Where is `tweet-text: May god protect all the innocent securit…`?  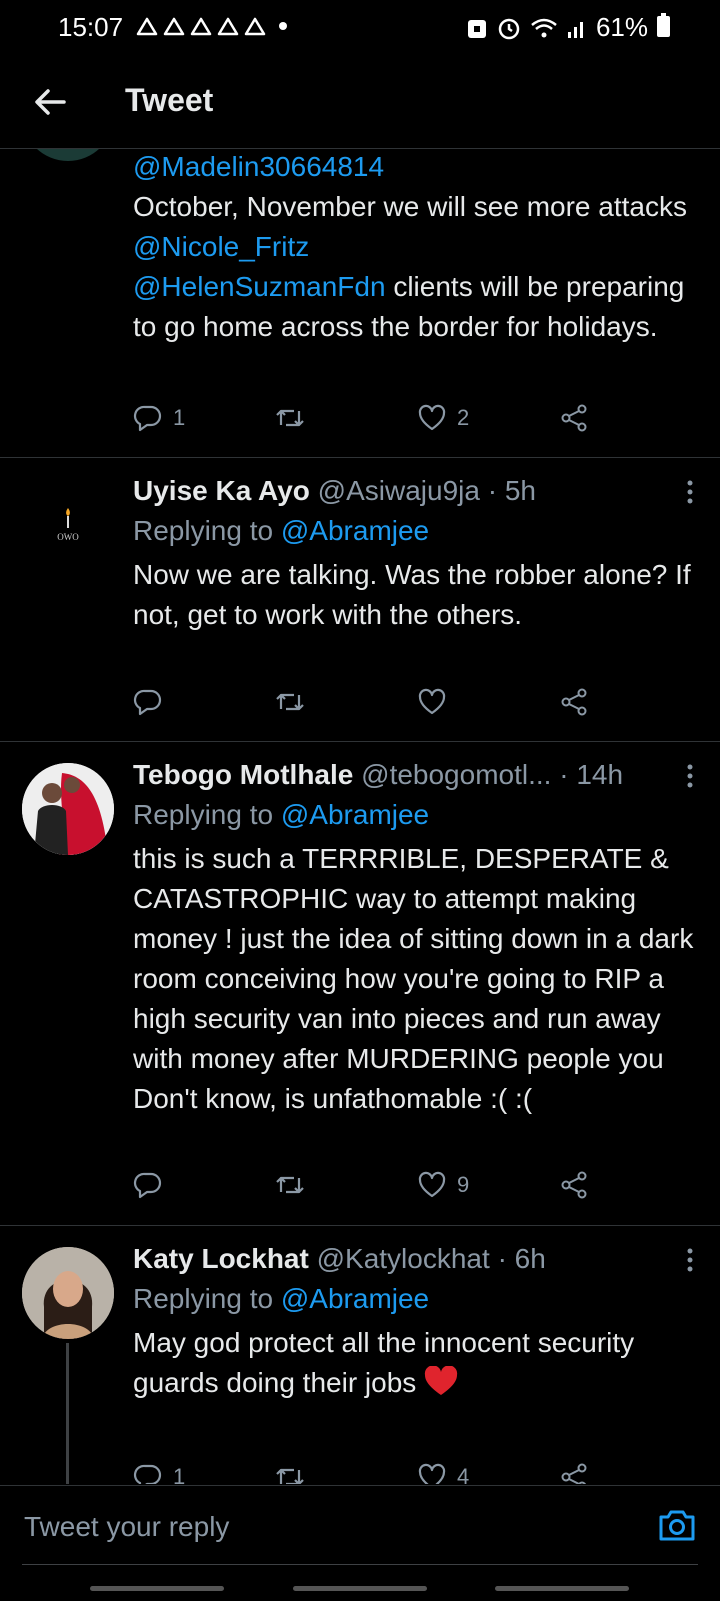 tweet-text: May god protect all the innocent securit… is located at coordinates (416, 1363).